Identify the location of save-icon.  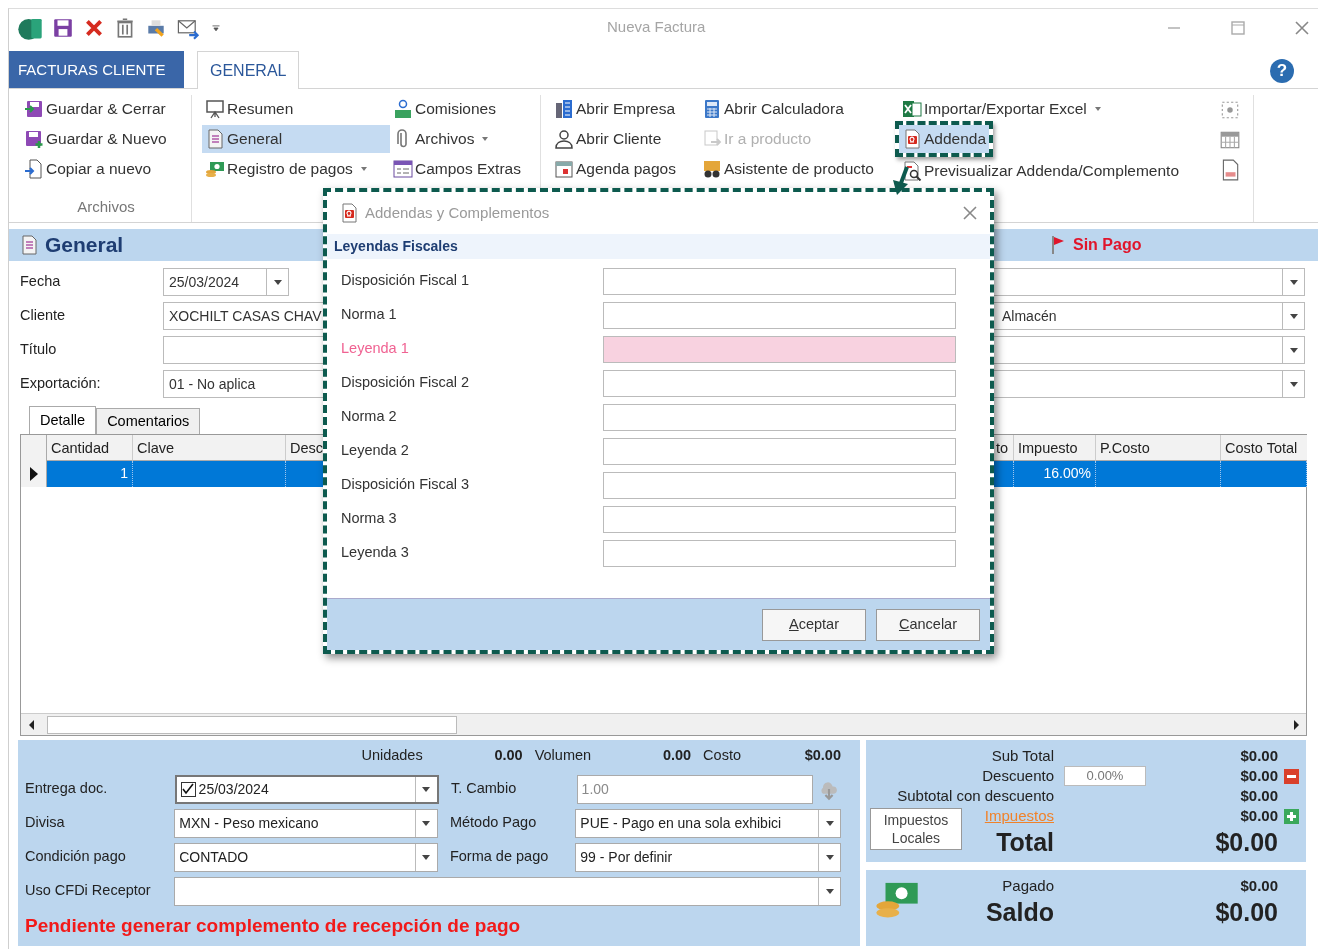
(63, 27).